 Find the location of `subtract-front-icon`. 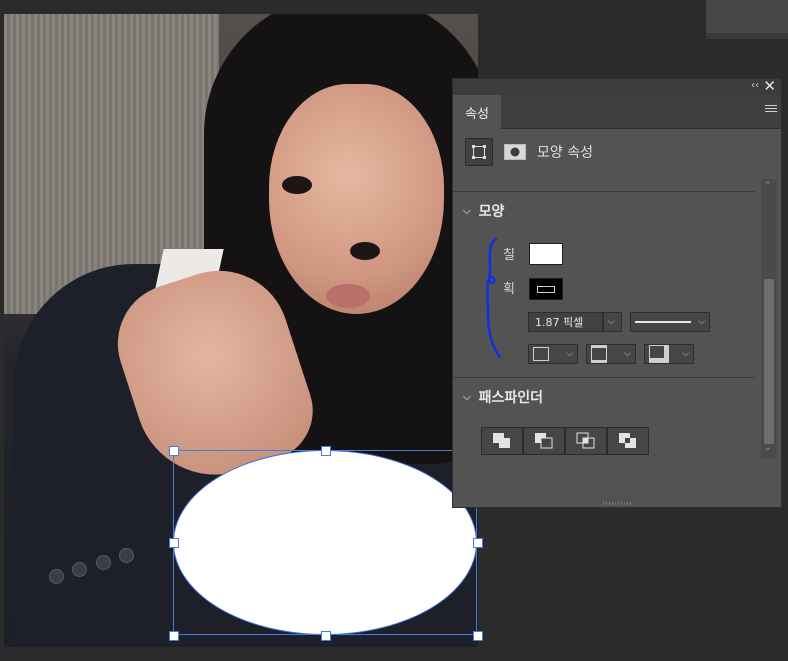

subtract-front-icon is located at coordinates (544, 441).